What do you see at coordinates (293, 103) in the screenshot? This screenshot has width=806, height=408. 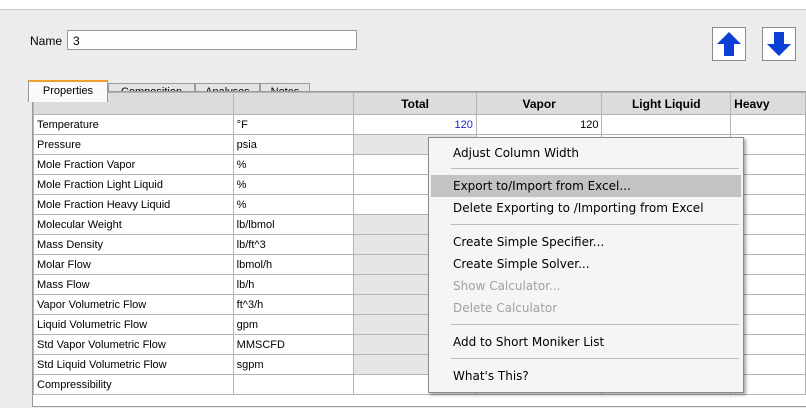 I see `column-header-unit` at bounding box center [293, 103].